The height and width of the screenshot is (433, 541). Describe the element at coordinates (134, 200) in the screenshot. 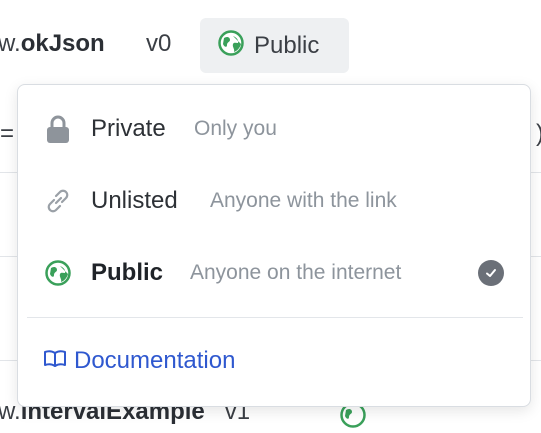

I see `option-title: Unlisted` at that location.